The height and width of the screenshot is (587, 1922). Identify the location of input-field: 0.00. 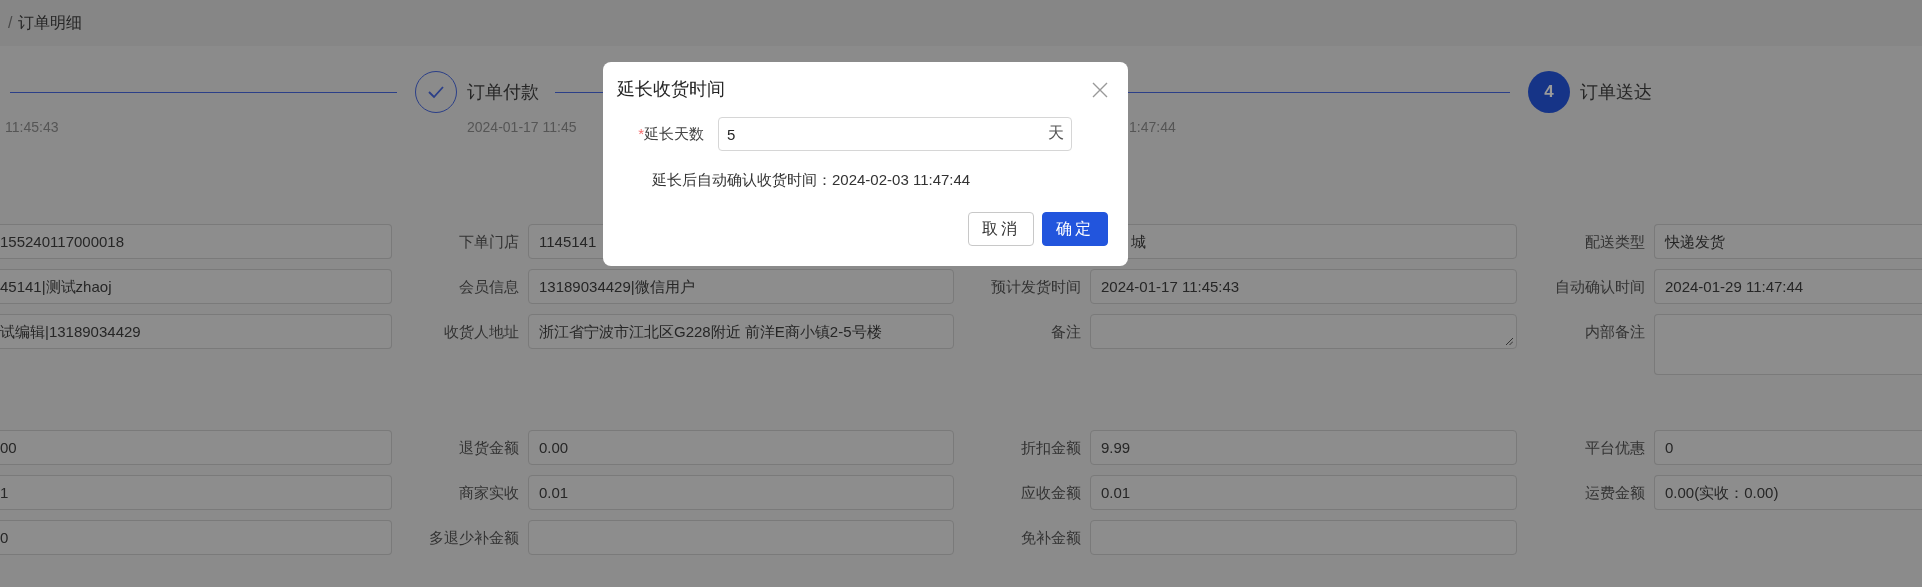
(741, 447).